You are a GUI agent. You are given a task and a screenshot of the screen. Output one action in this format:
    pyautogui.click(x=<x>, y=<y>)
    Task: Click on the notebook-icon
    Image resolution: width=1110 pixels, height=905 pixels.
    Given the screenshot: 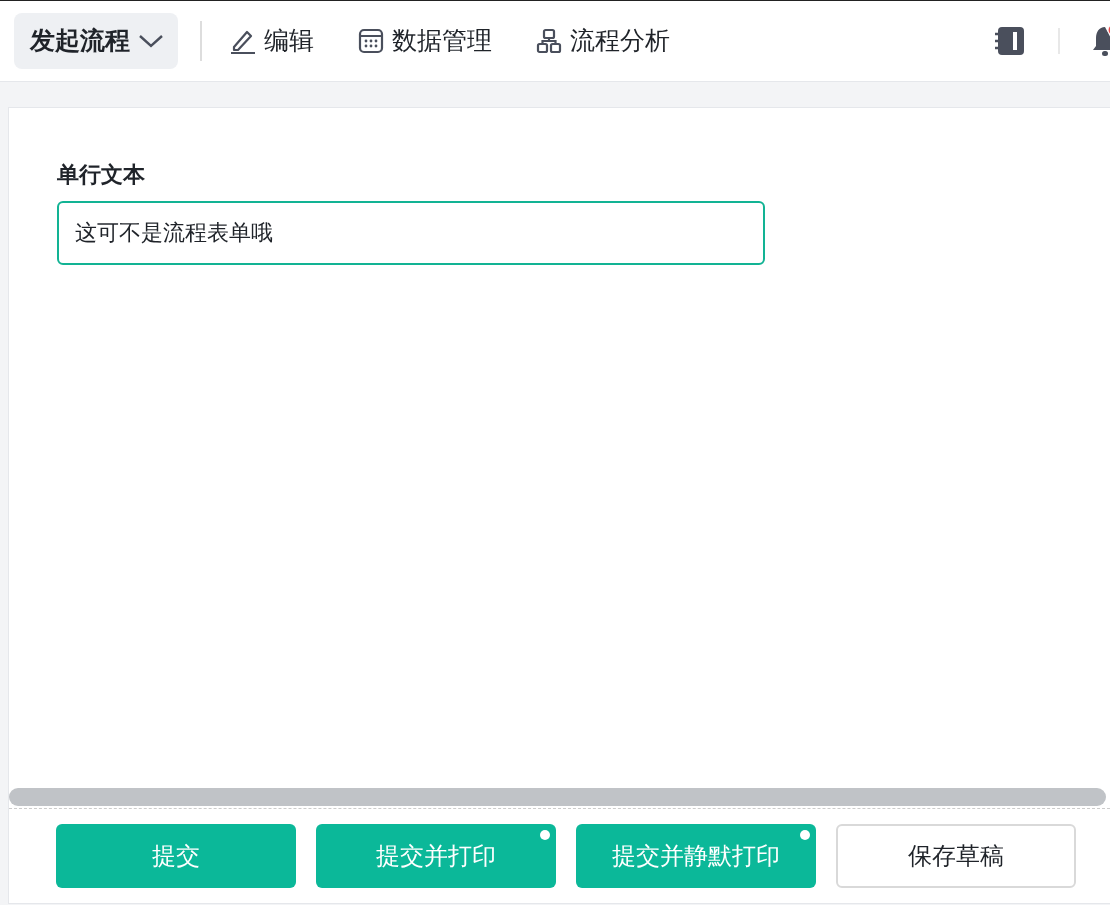 What is the action you would take?
    pyautogui.click(x=1010, y=41)
    